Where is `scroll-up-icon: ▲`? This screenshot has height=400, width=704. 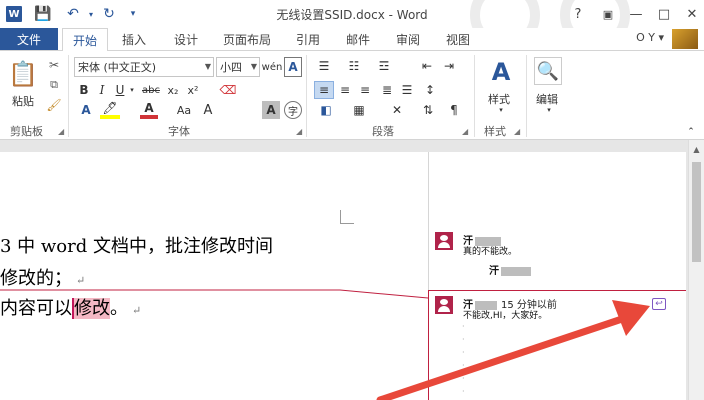
scroll-up-icon: ▲ is located at coordinates (696, 149).